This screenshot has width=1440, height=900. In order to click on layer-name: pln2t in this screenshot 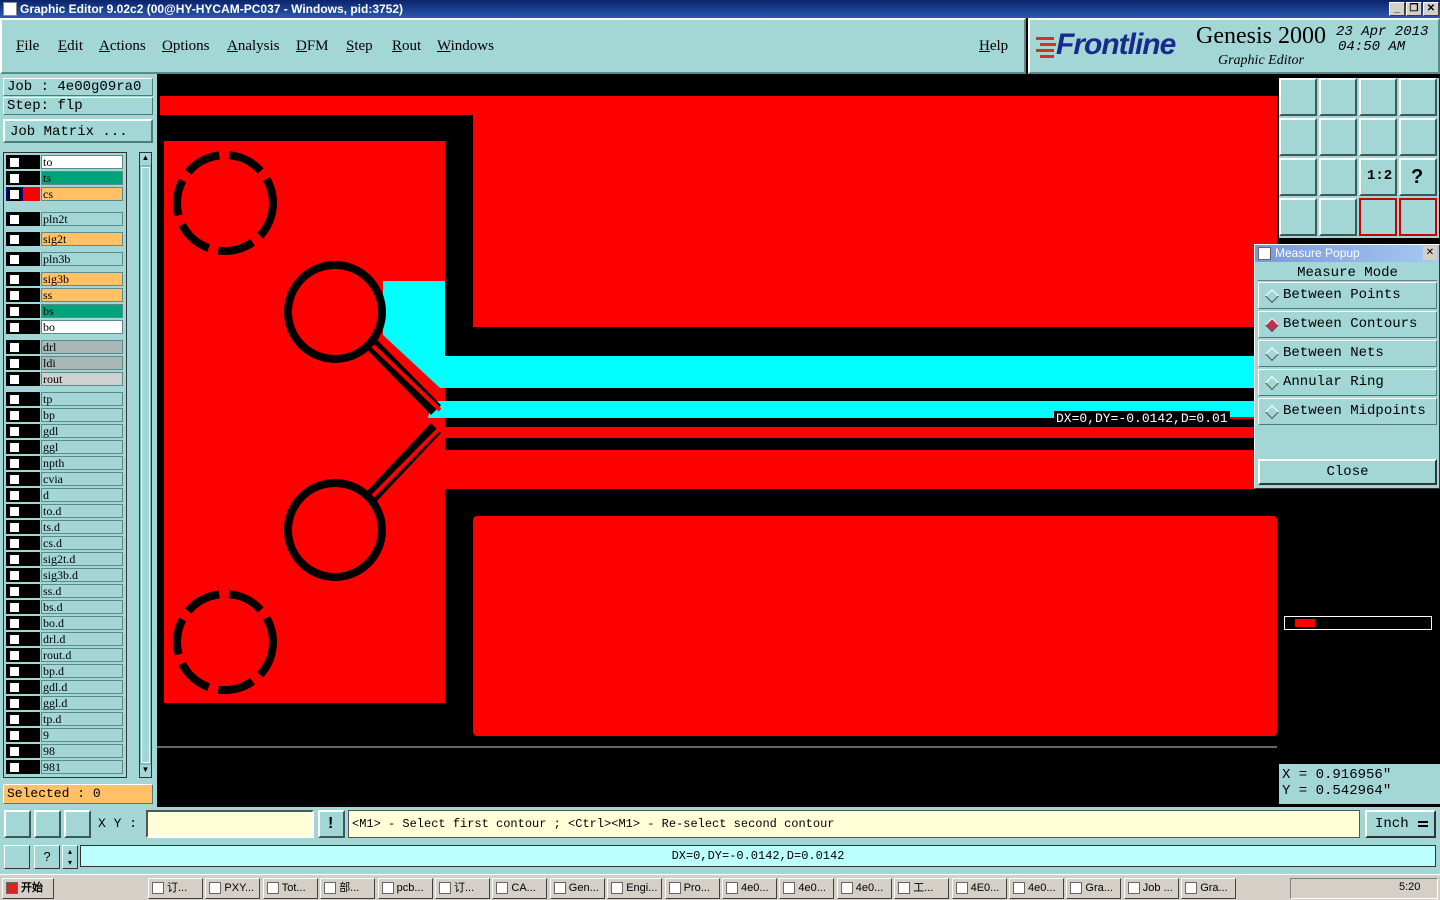, I will do `click(82, 219)`.